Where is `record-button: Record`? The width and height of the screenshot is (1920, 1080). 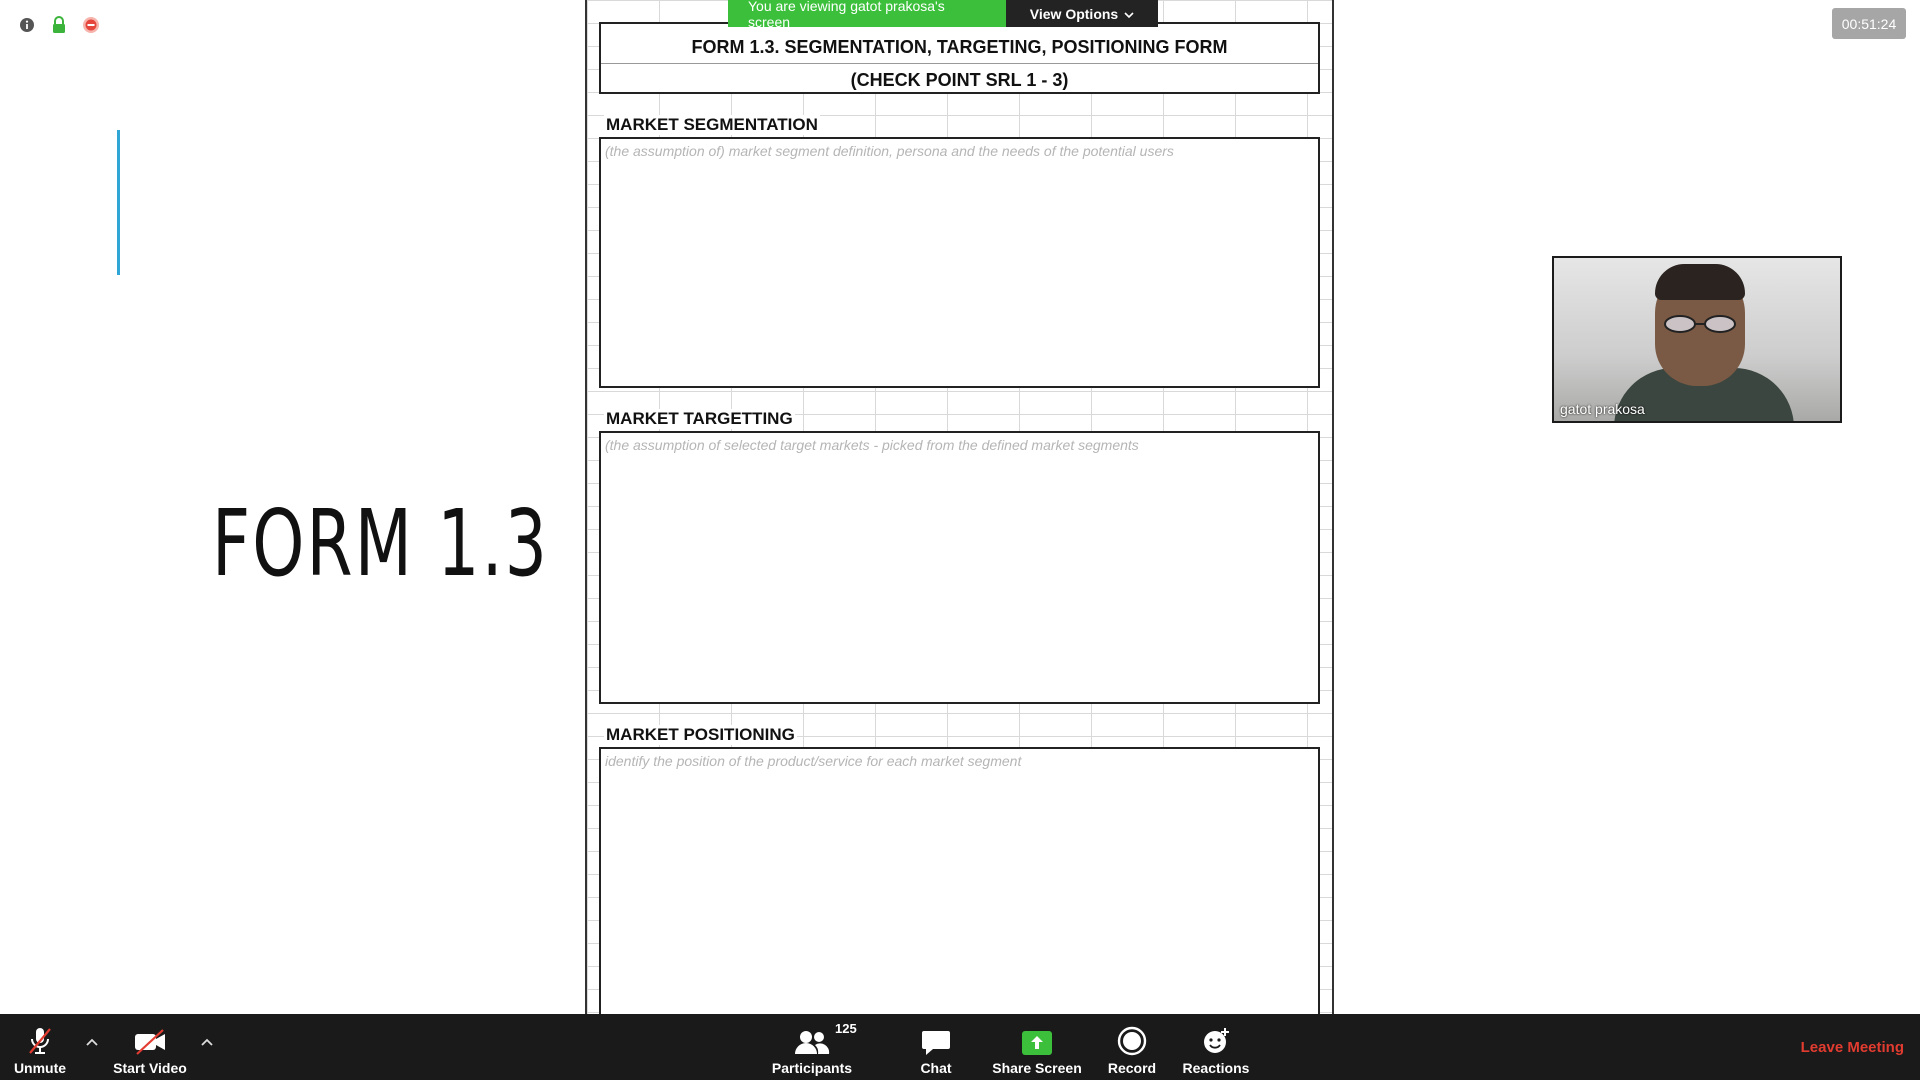 record-button: Record is located at coordinates (1132, 1047).